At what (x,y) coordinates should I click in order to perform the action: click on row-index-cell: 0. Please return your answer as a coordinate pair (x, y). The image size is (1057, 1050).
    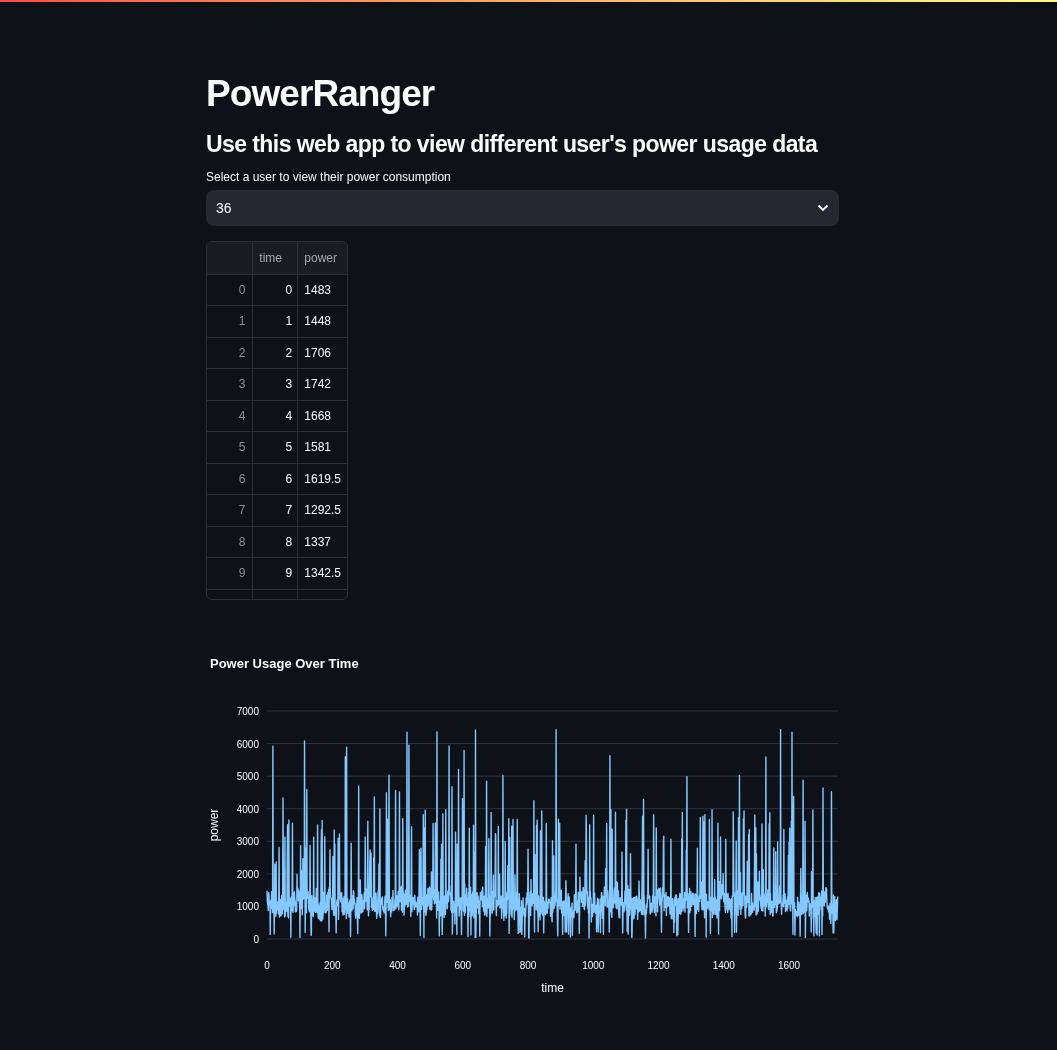
    Looking at the image, I should click on (230, 290).